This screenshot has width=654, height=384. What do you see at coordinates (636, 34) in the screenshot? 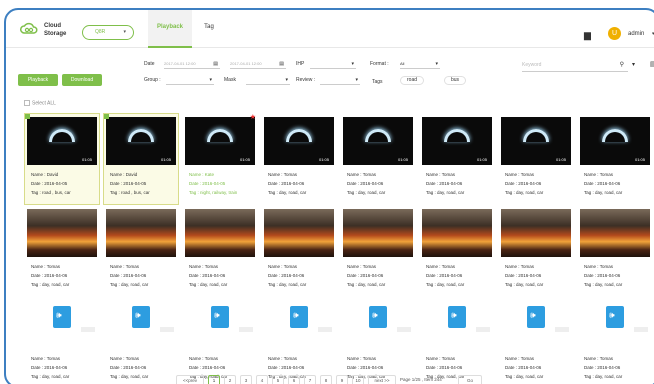
I see `user-name: admin` at bounding box center [636, 34].